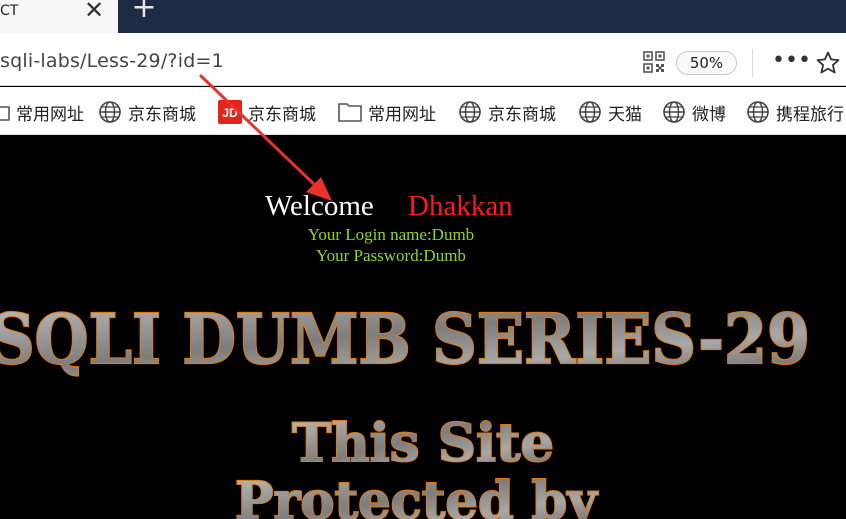 The width and height of the screenshot is (846, 519). I want to click on qr-code-icon, so click(654, 62).